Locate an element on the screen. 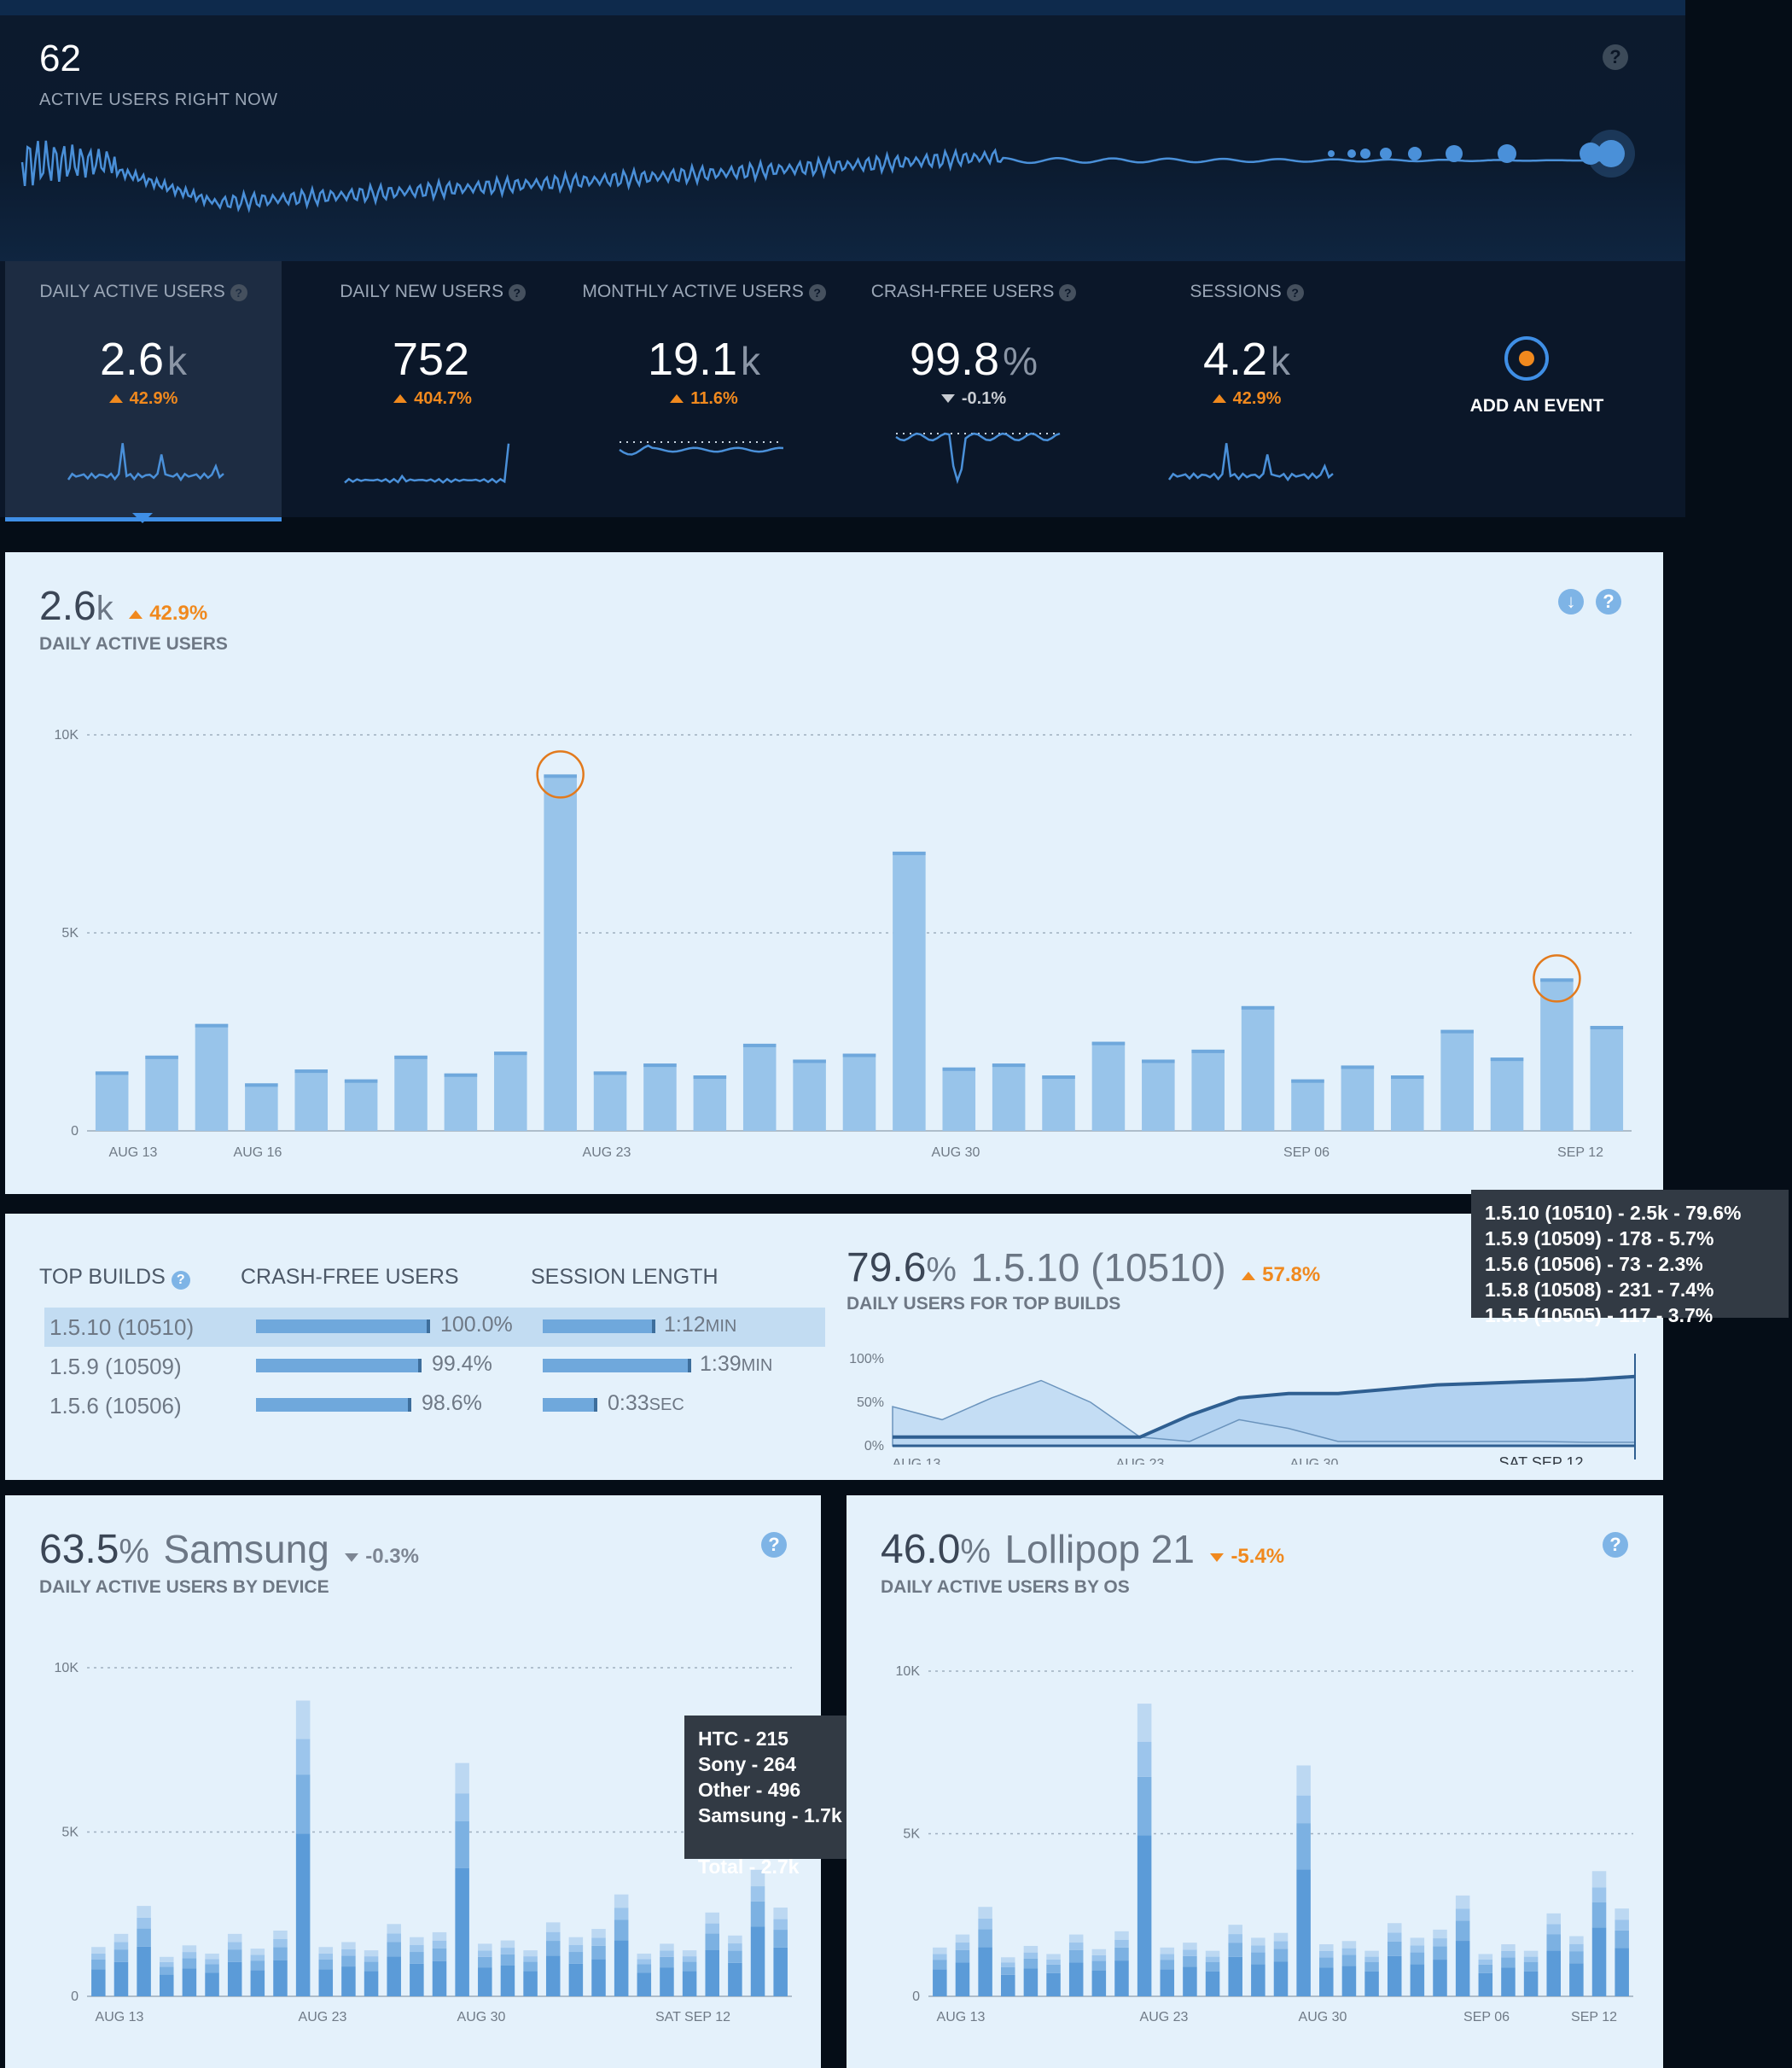  tooltip-line: 1.5.9 (10509) - 178 - 5.7% is located at coordinates (1599, 1238).